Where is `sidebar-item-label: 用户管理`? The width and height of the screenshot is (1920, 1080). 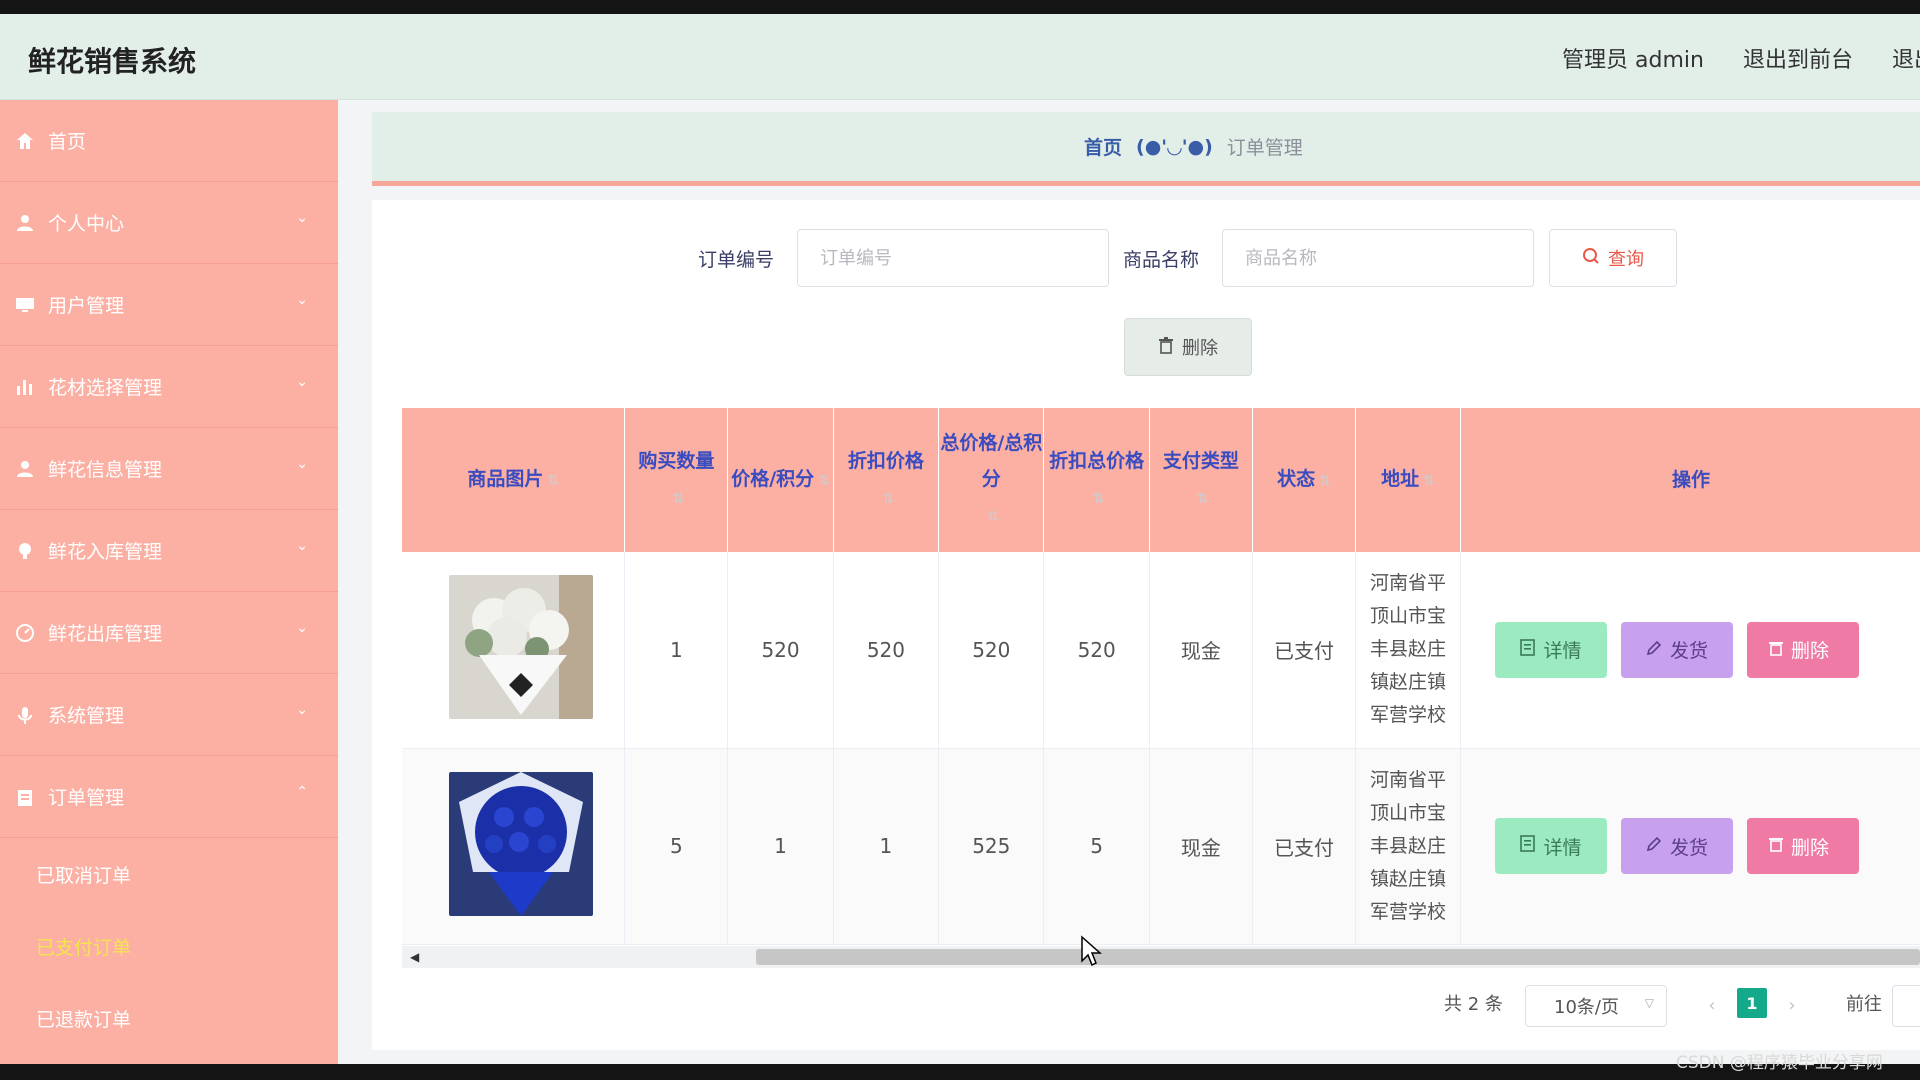 sidebar-item-label: 用户管理 is located at coordinates (86, 306).